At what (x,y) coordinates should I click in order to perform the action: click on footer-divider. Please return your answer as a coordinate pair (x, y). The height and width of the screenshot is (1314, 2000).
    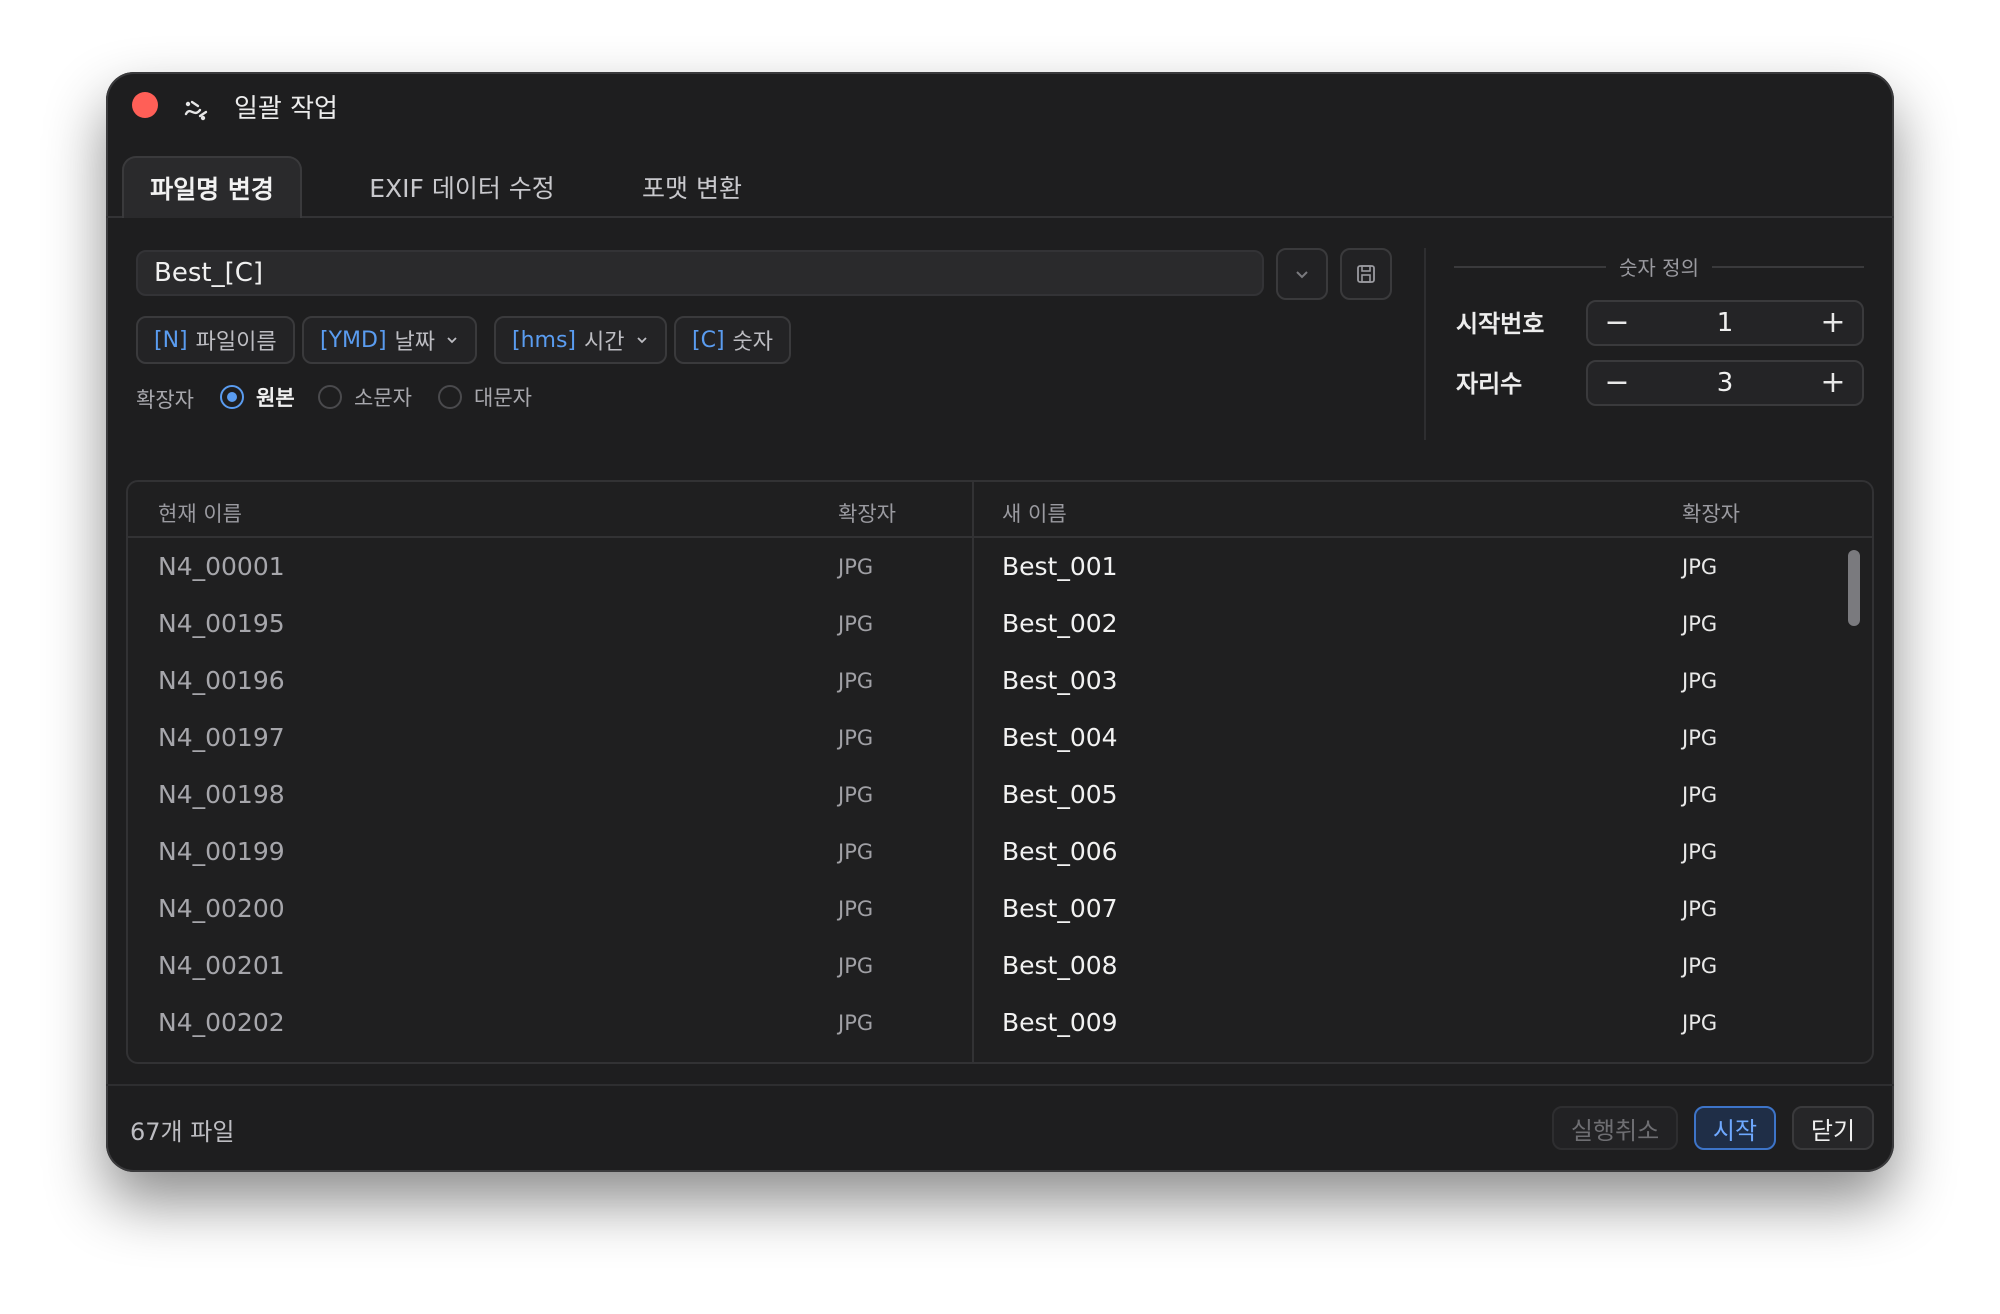
    Looking at the image, I should click on (1000, 1085).